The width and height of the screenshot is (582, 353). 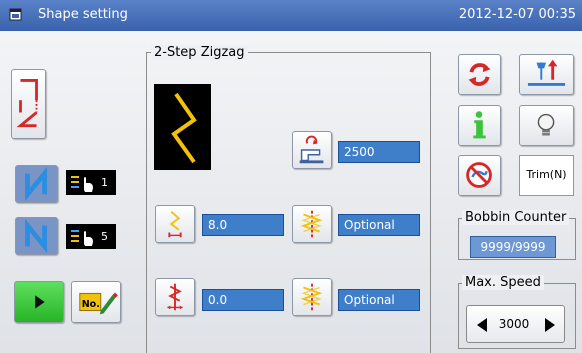 I want to click on needle-up-icon, so click(x=546, y=72).